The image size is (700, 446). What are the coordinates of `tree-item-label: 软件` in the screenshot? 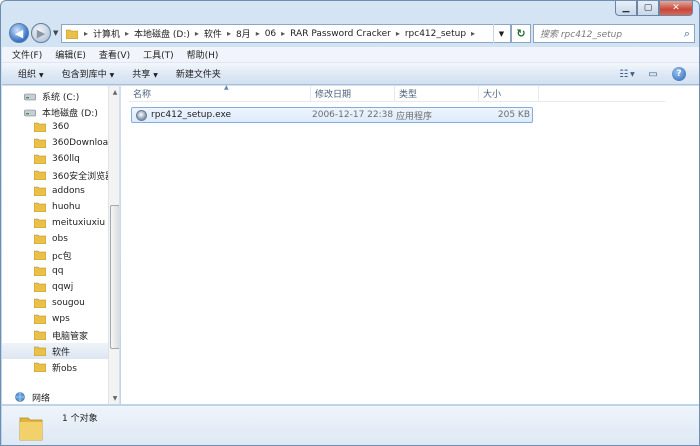 It's located at (61, 352).